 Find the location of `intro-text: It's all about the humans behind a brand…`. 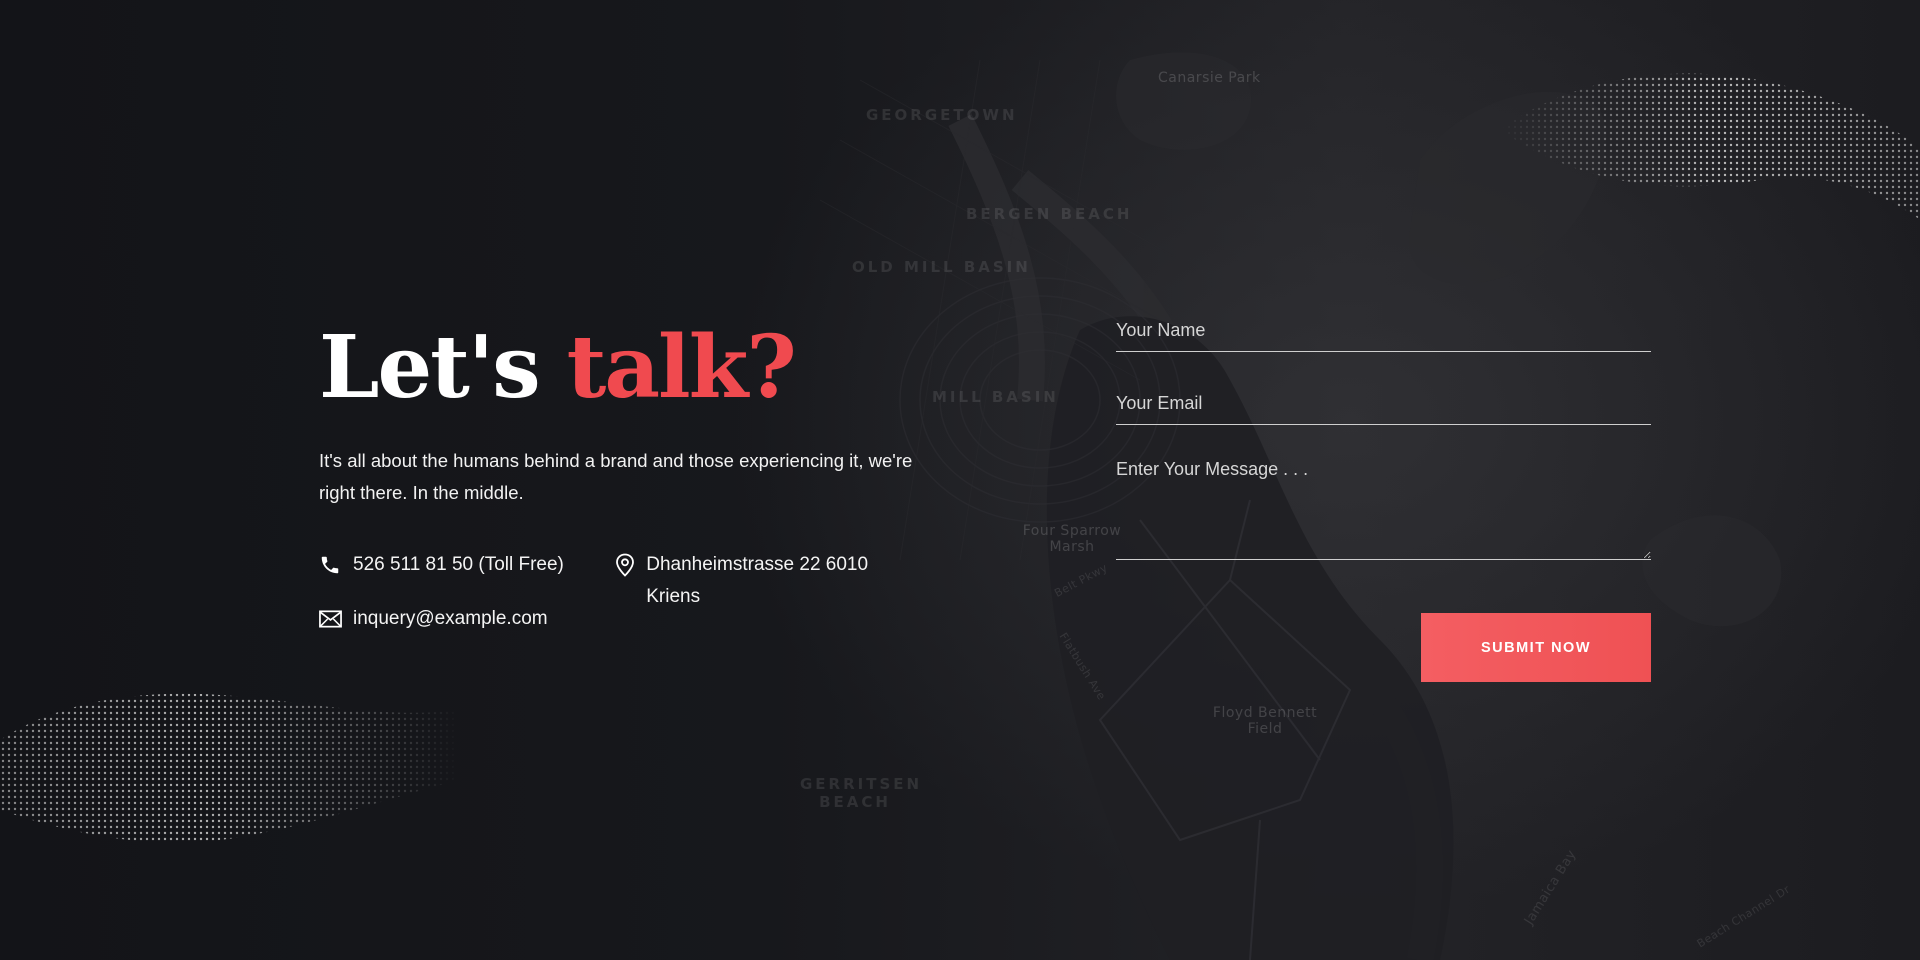

intro-text: It's all about the humans behind a brand… is located at coordinates (616, 476).